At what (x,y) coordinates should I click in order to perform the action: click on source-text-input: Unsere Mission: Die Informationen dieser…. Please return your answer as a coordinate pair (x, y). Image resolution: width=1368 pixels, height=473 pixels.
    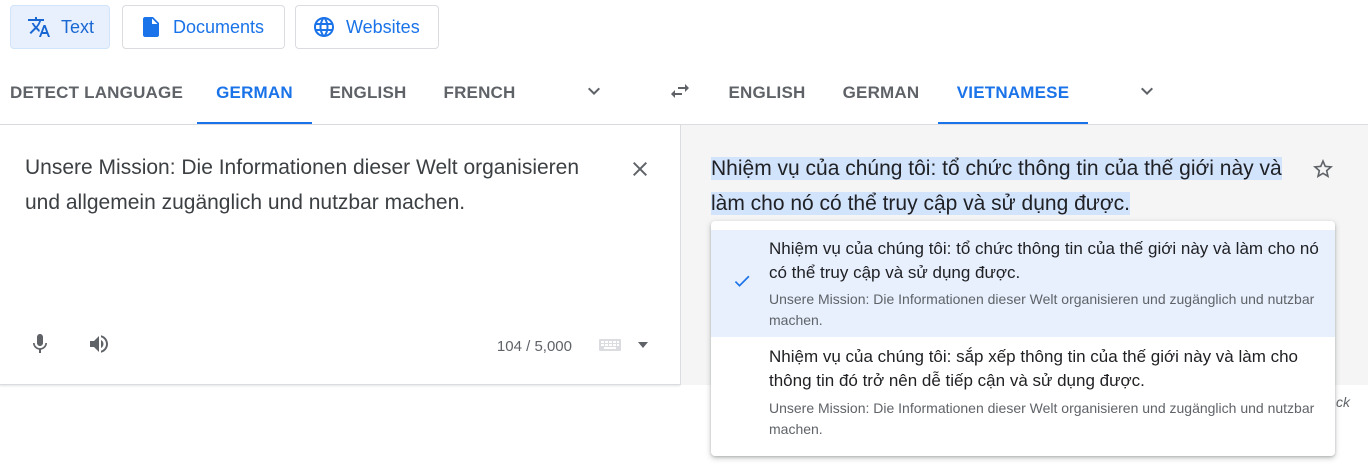
    Looking at the image, I should click on (305, 185).